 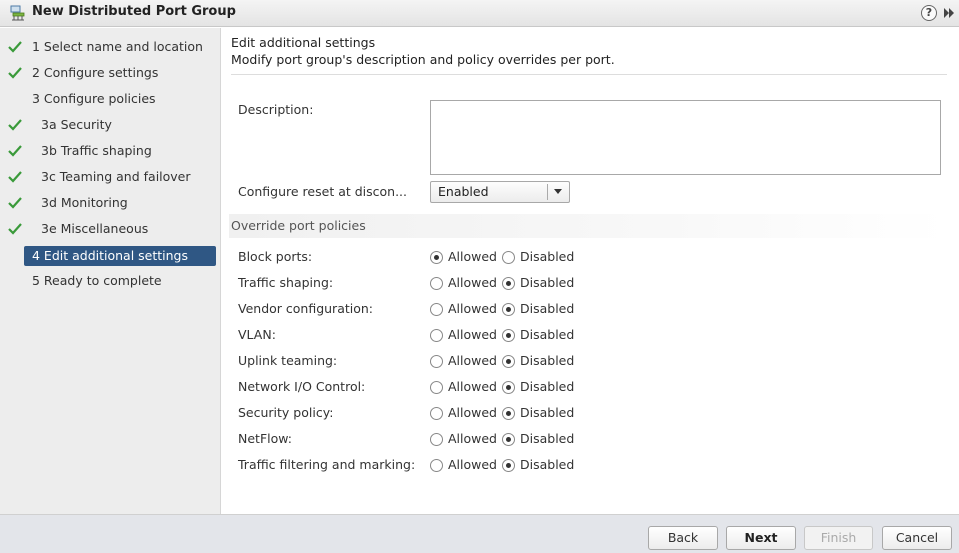 What do you see at coordinates (929, 13) in the screenshot?
I see `help-icon: ?` at bounding box center [929, 13].